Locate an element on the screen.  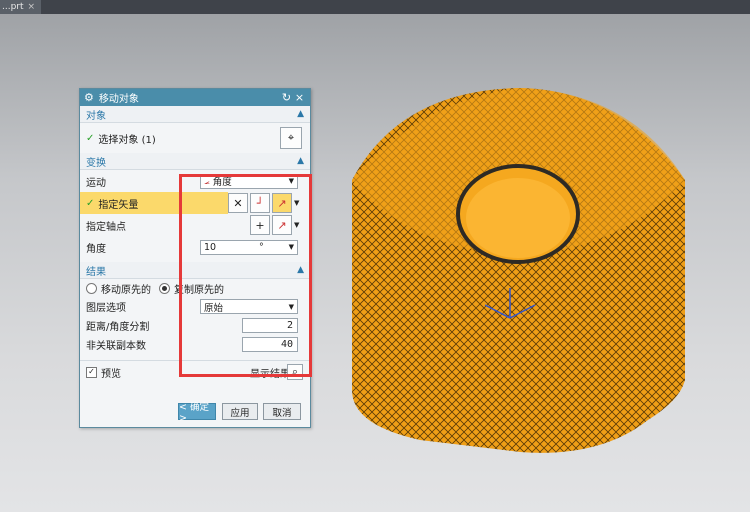
move-original-label: 移动原先的 is located at coordinates (126, 290).